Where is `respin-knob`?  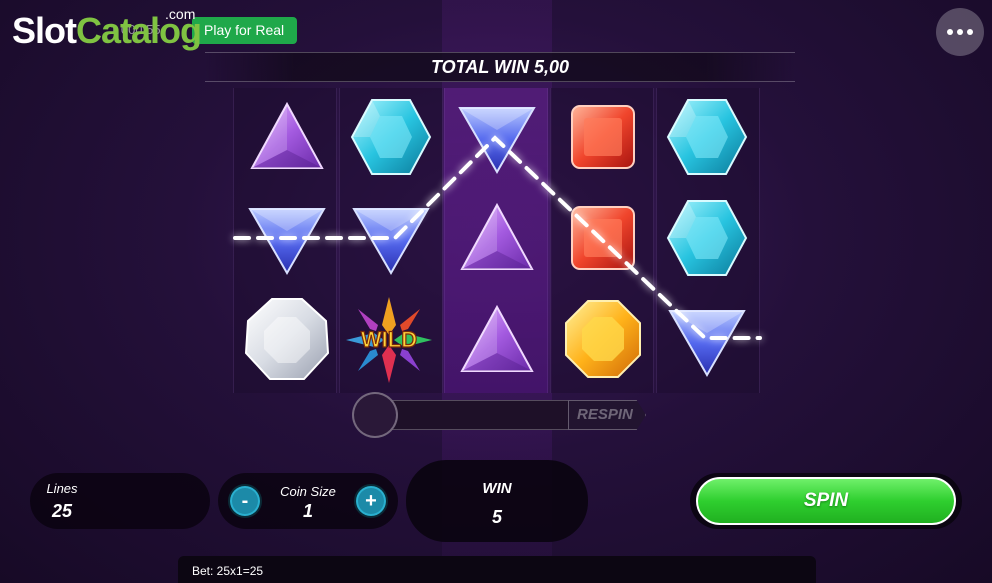 respin-knob is located at coordinates (375, 415).